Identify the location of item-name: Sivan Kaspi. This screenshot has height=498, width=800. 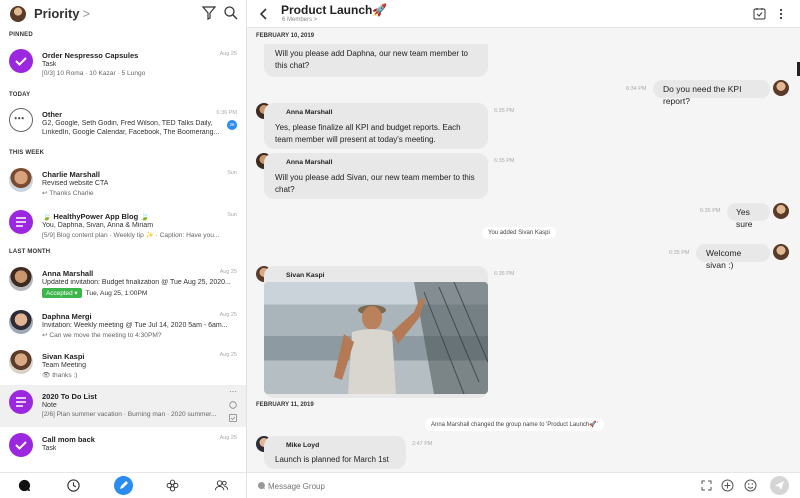
(63, 356).